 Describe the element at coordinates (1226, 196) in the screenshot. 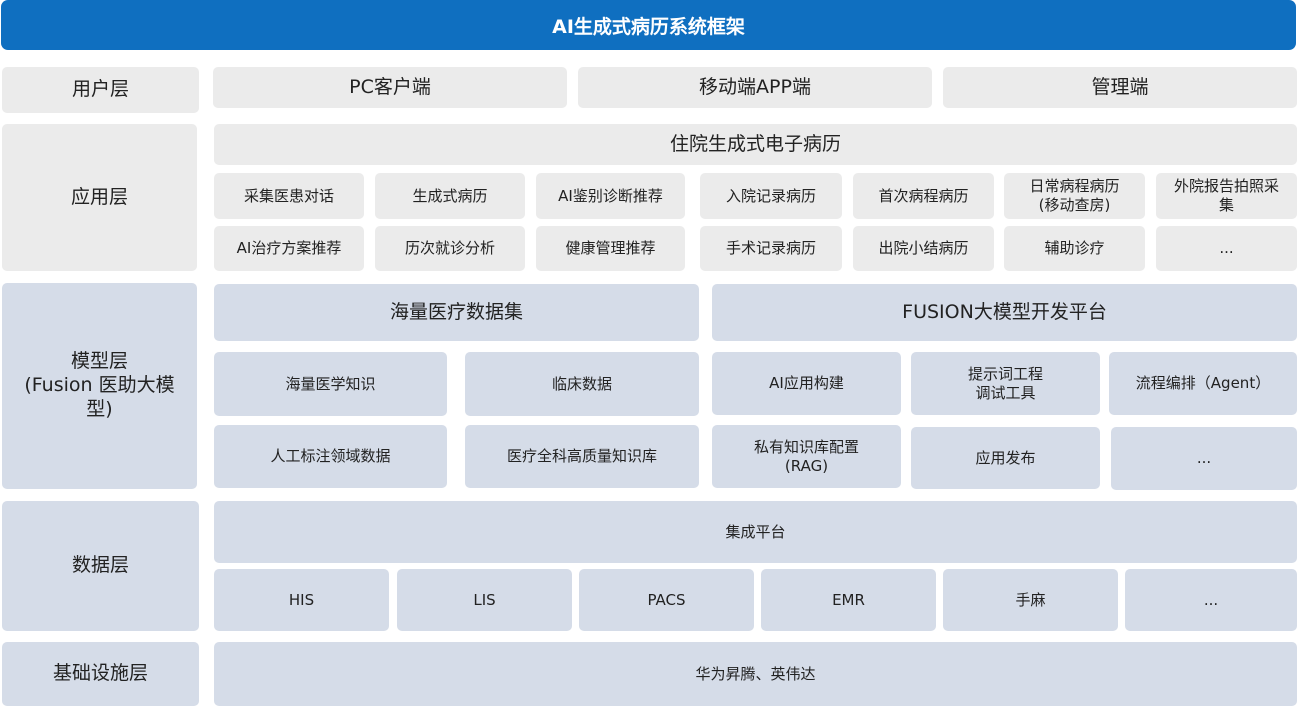

I see `app-item: 外院报告拍照采 集` at that location.